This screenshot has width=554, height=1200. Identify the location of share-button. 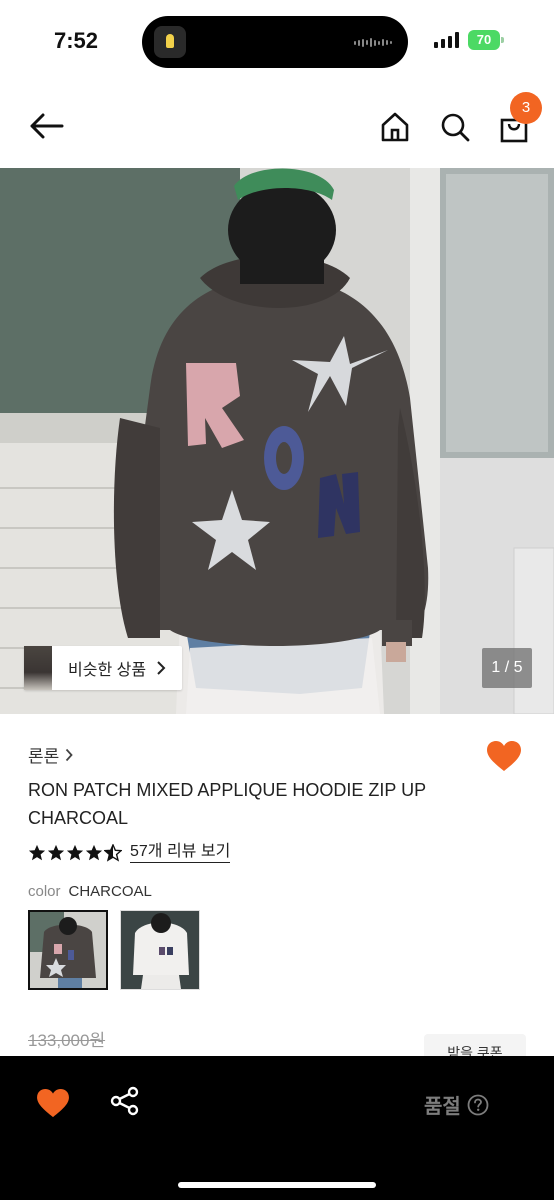
(127, 1103).